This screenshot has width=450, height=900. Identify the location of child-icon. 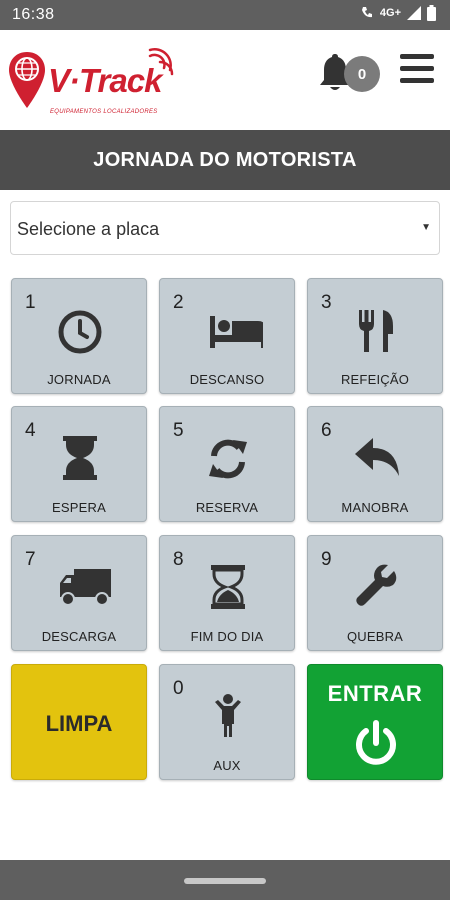
(228, 715).